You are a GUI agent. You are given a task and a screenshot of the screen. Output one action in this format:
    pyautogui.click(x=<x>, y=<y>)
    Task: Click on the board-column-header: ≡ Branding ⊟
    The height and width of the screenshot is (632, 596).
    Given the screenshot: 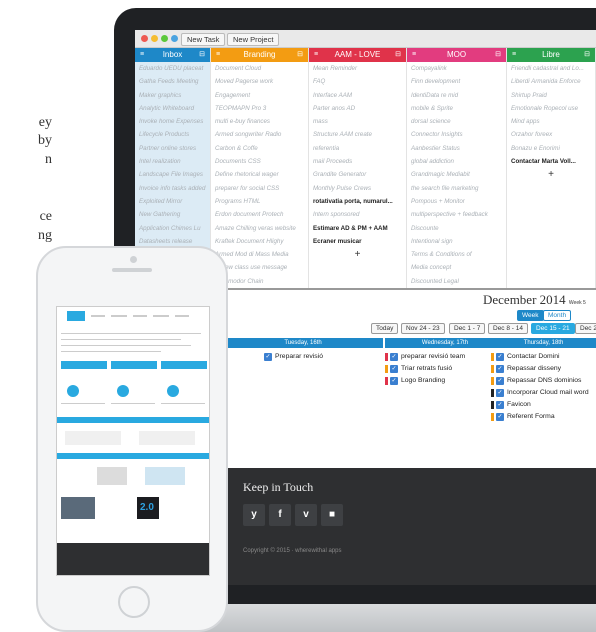 What is the action you would take?
    pyautogui.click(x=259, y=55)
    